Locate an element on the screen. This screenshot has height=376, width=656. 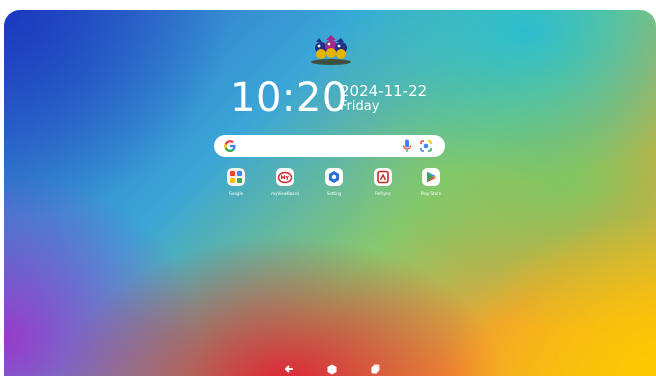
clock-date: 2024-11-22 is located at coordinates (384, 91).